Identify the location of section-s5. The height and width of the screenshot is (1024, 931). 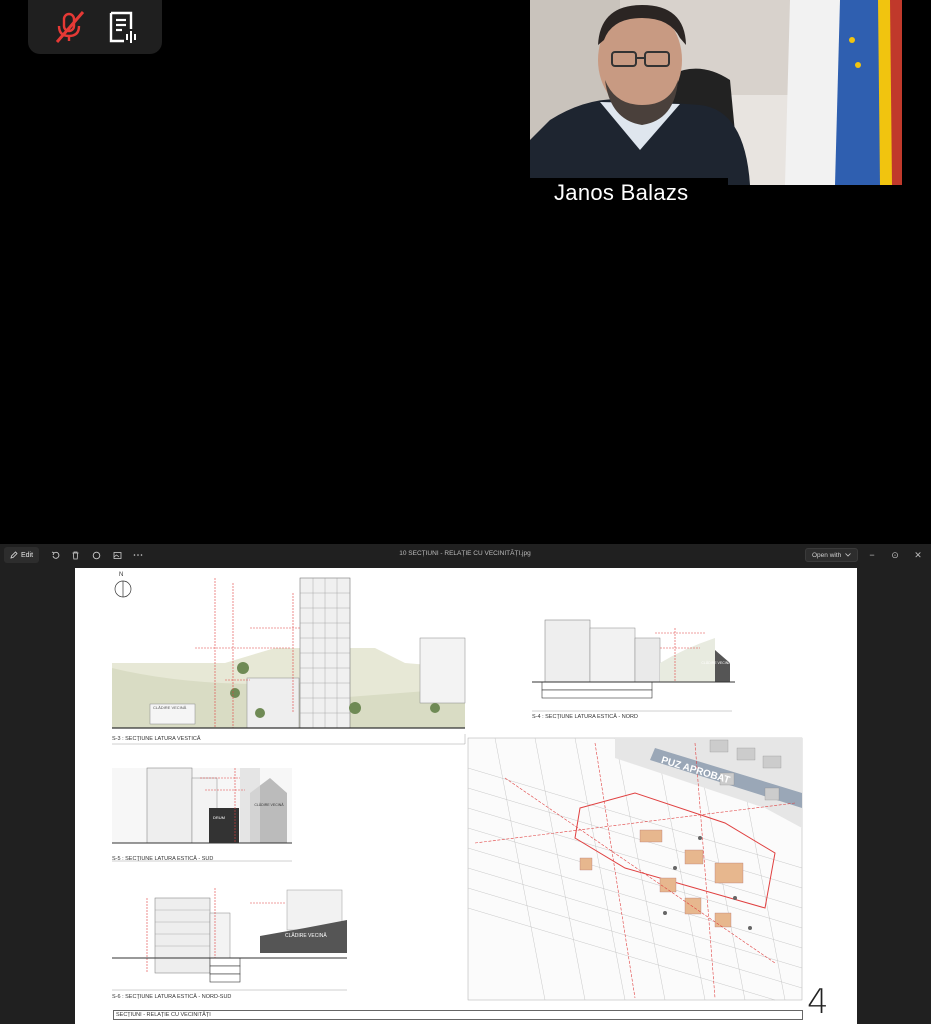
(202, 814).